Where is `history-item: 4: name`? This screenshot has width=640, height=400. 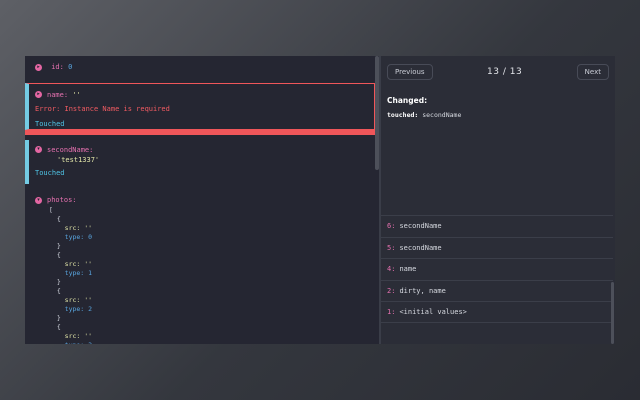
history-item: 4: name is located at coordinates (497, 269).